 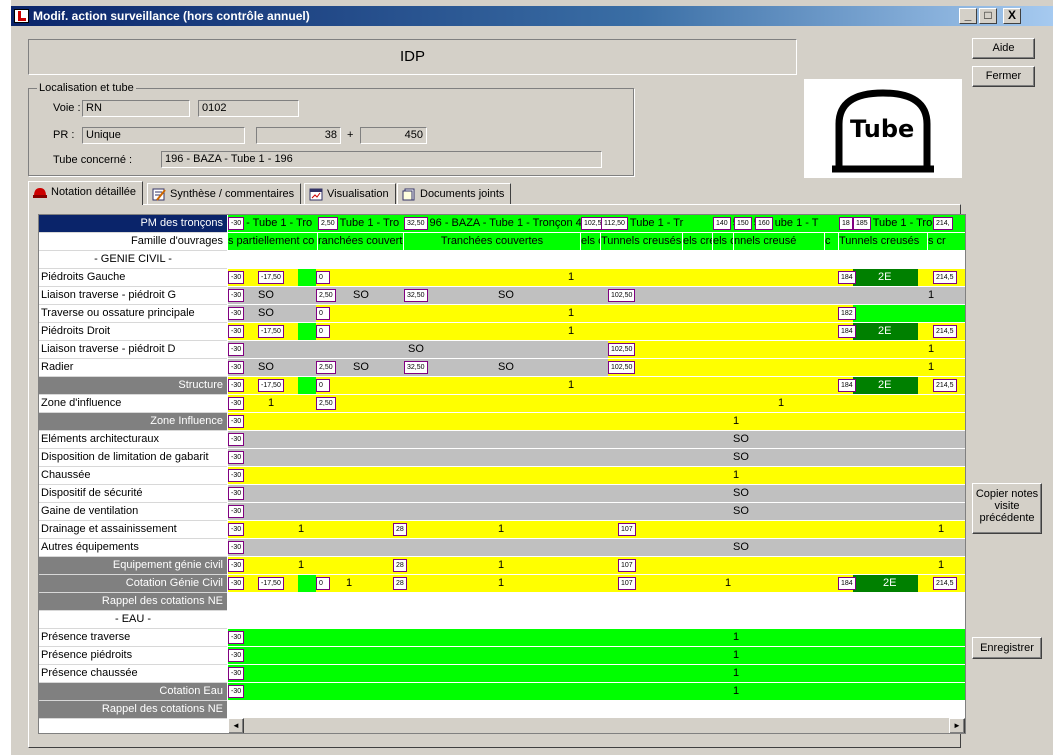 What do you see at coordinates (846, 223) in the screenshot?
I see `troncon-pm-marker: 18` at bounding box center [846, 223].